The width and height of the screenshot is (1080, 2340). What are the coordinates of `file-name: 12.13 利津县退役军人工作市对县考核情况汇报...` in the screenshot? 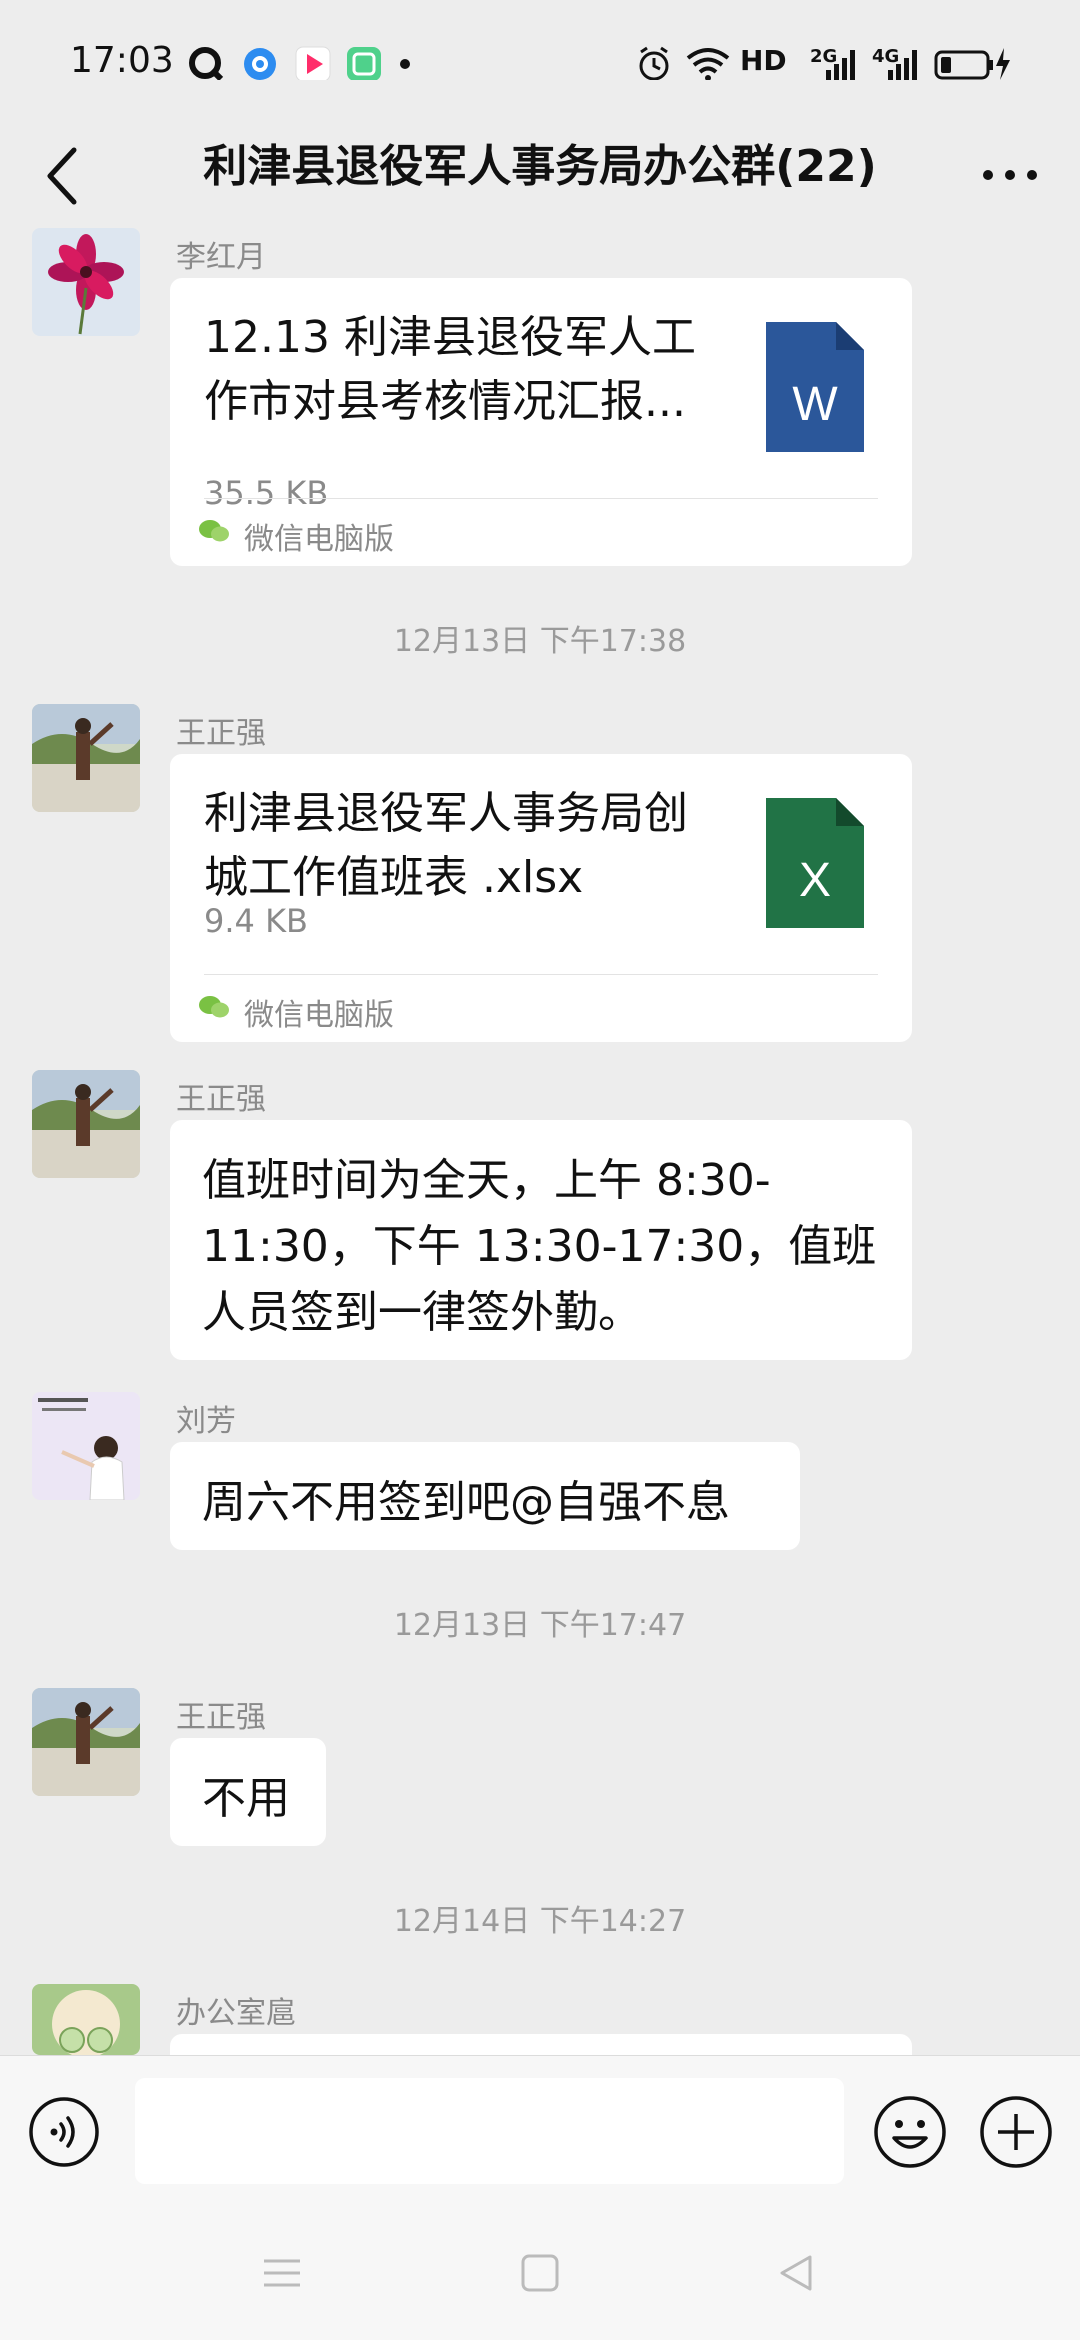 It's located at (450, 369).